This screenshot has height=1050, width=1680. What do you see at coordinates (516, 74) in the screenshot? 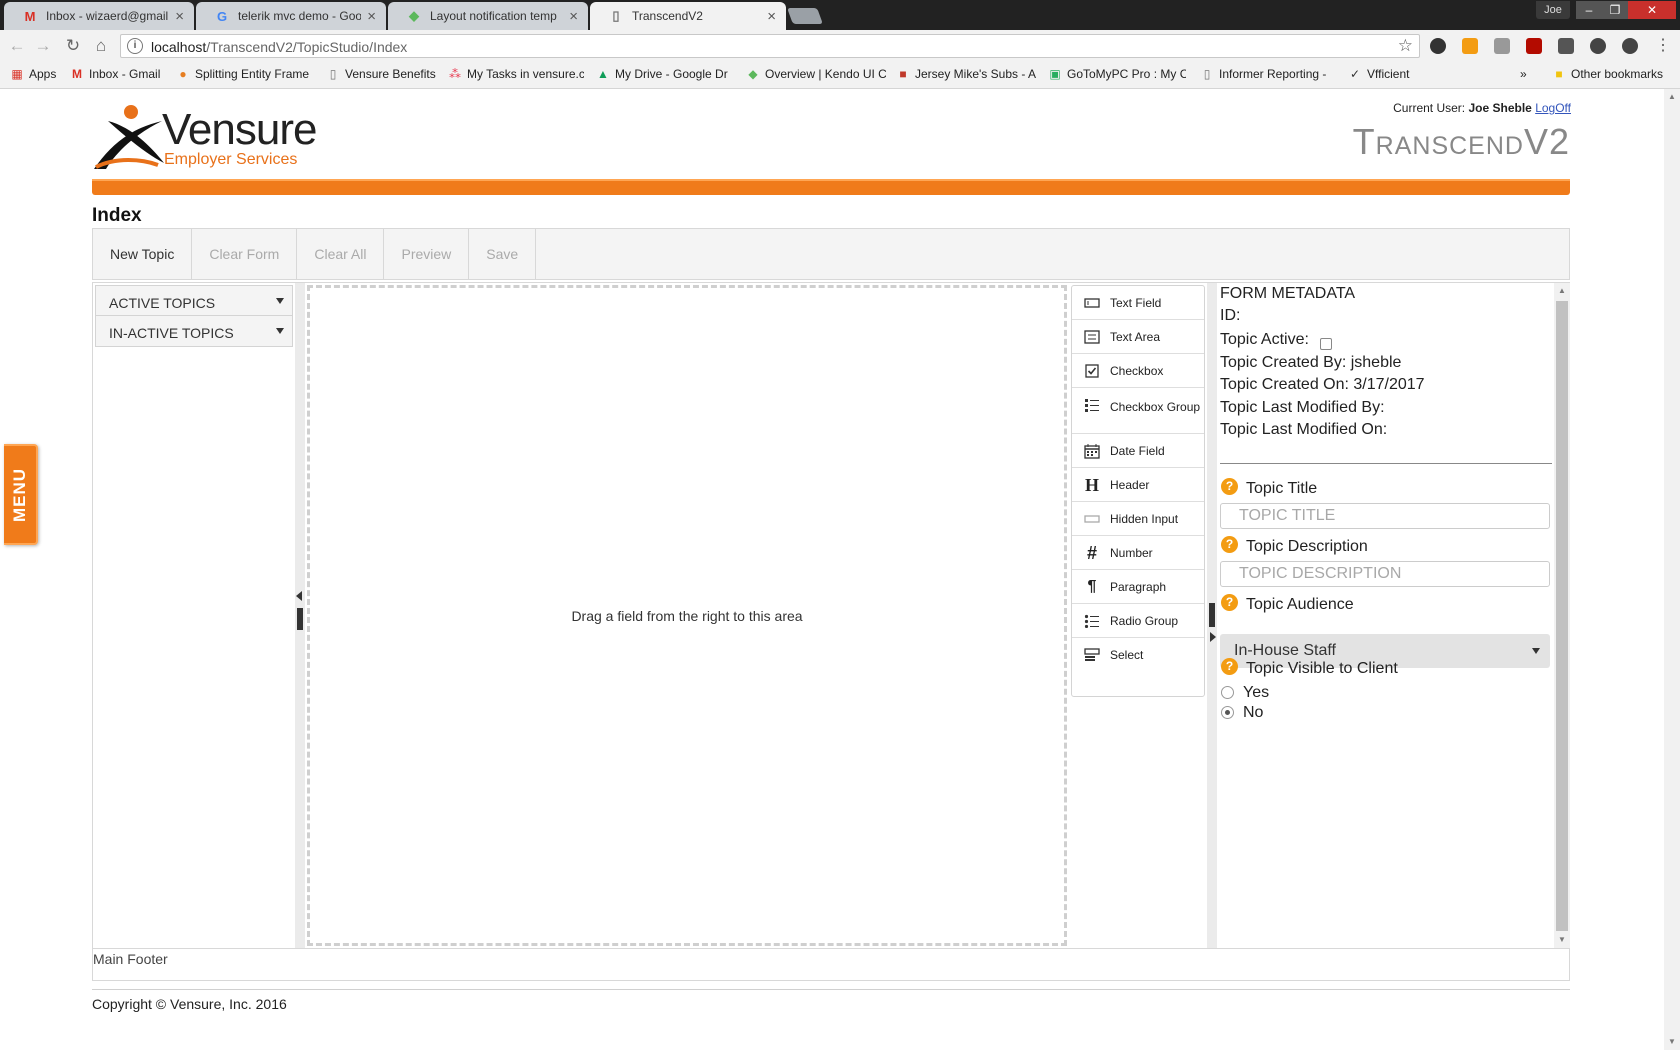
I see `bookmark-my-tasks: ⁂ My Tasks in vensure.c` at bounding box center [516, 74].